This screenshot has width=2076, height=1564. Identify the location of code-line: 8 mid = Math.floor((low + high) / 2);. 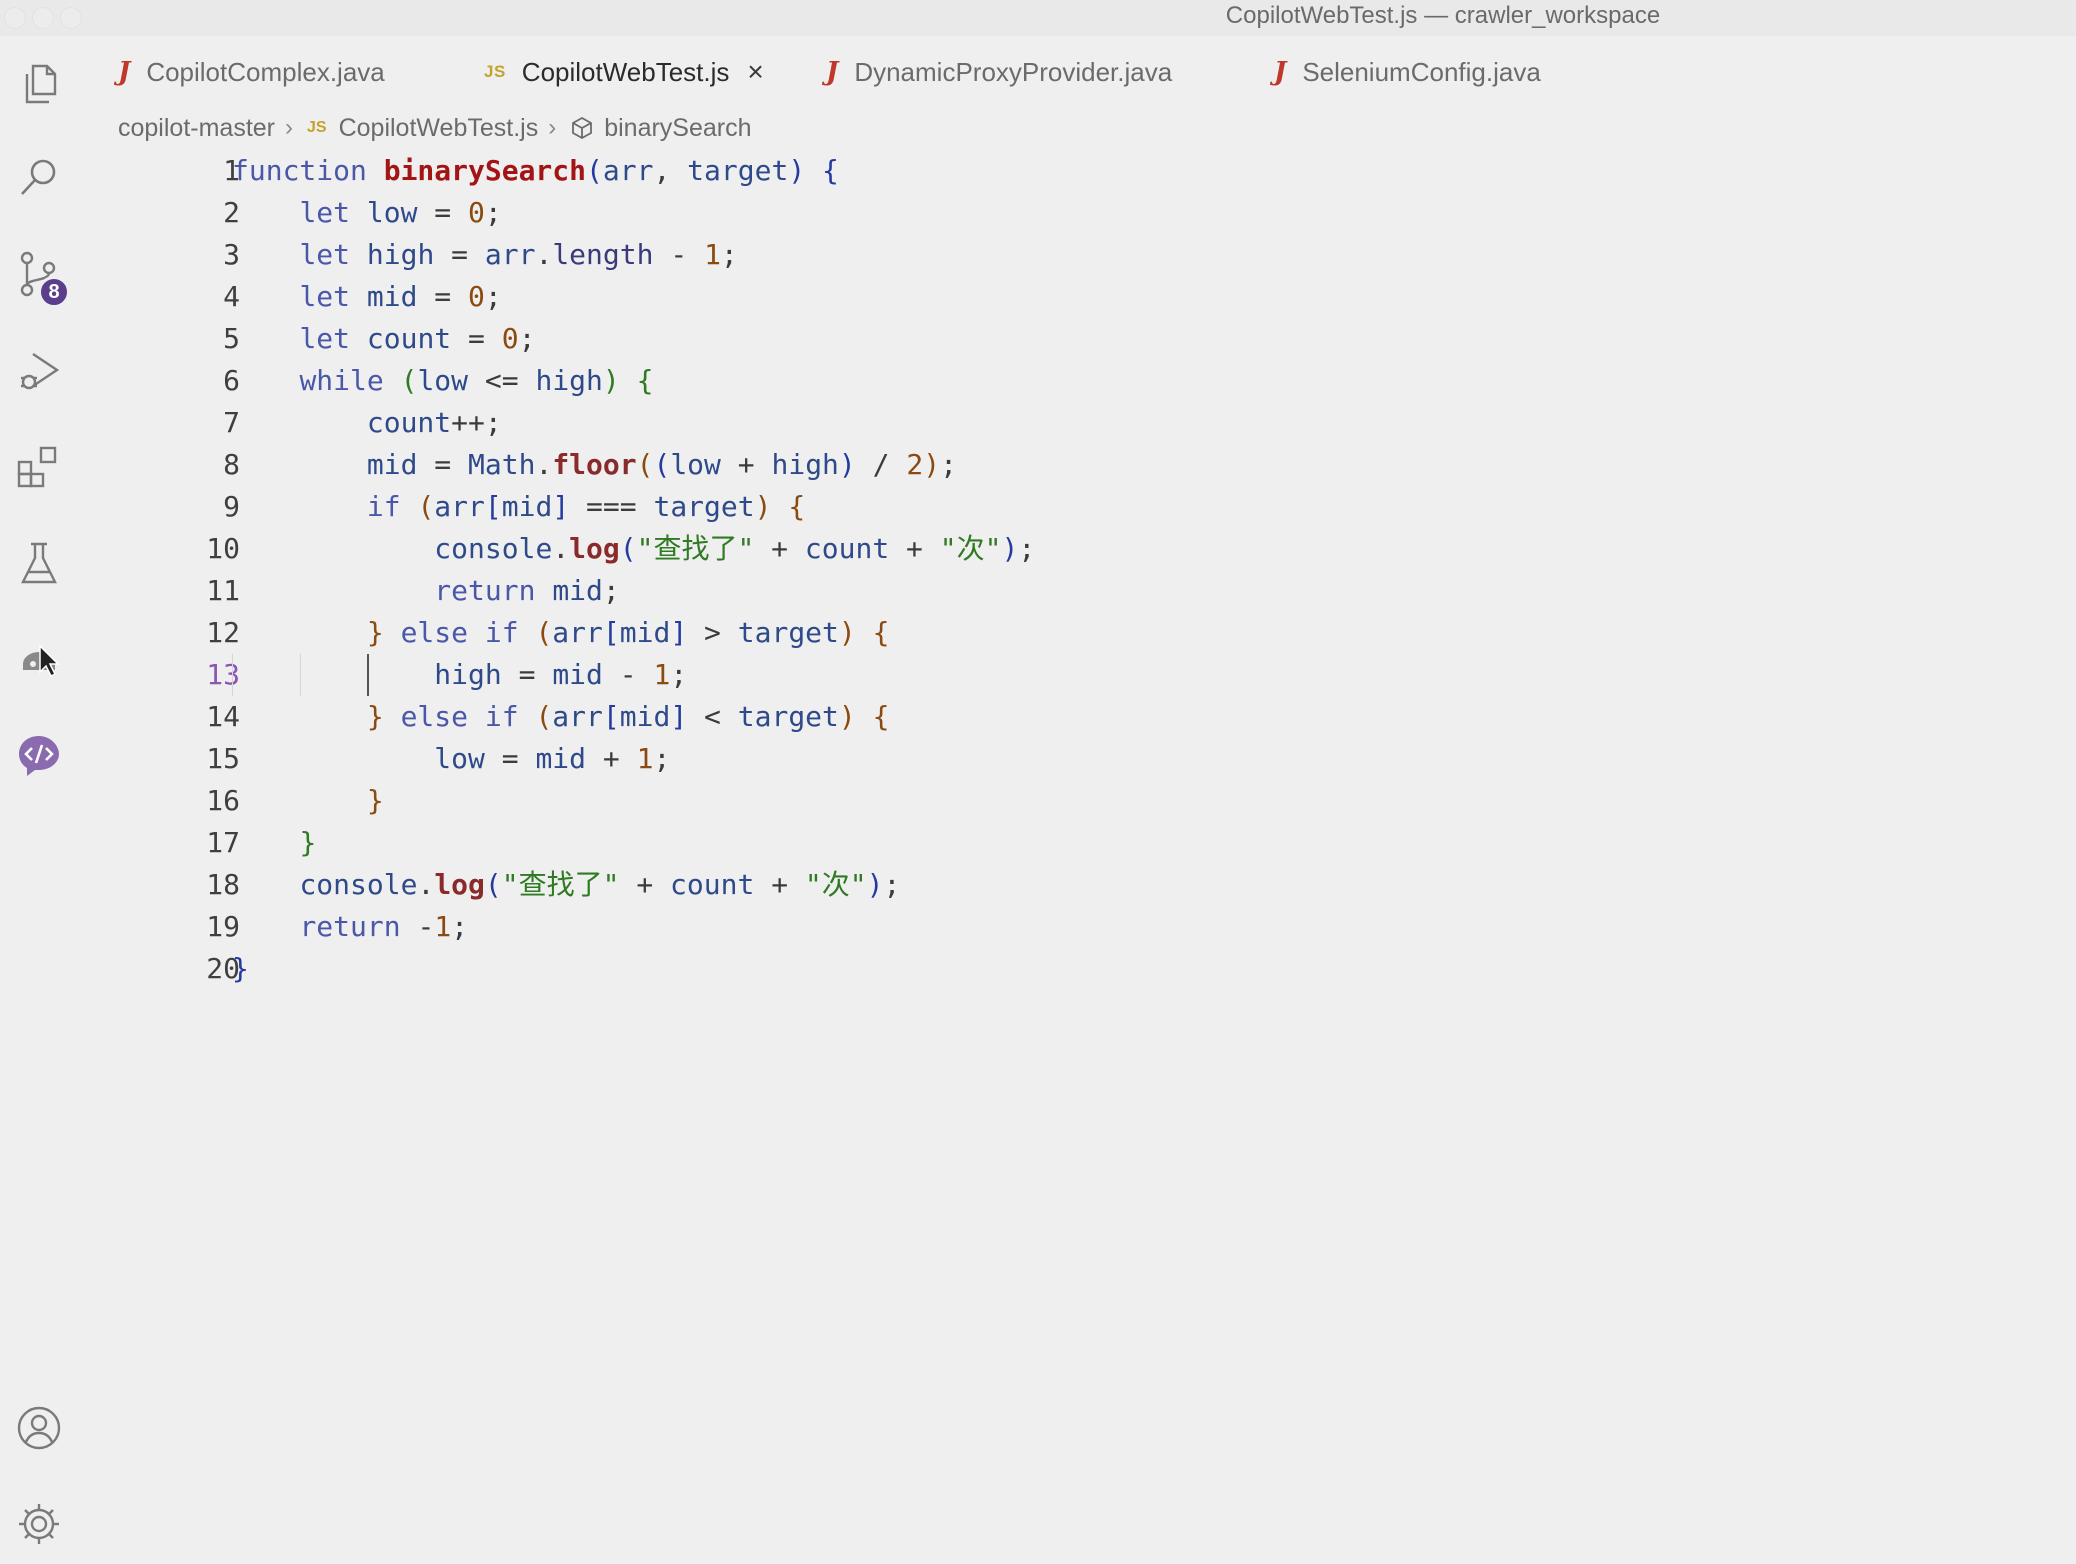
(1077, 465).